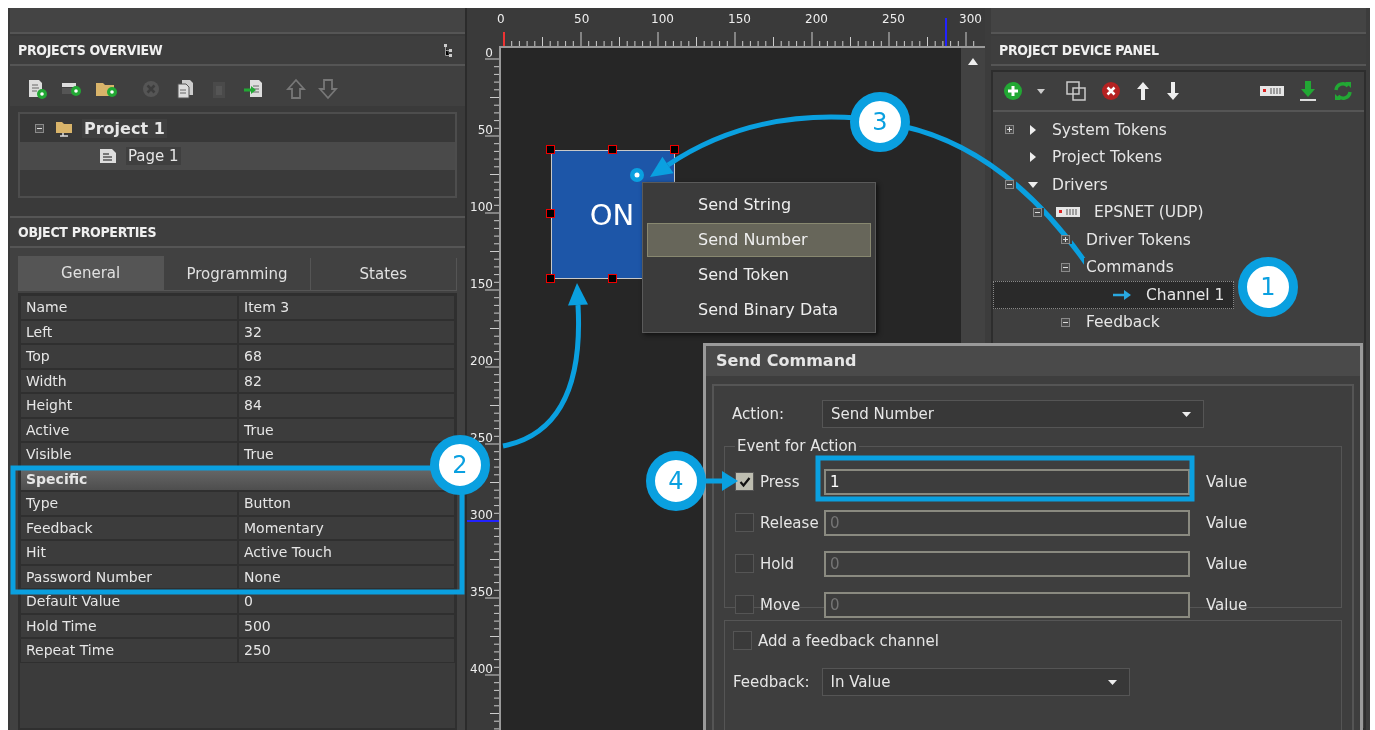 This screenshot has height=730, width=1375. I want to click on copy-icon, so click(185, 89).